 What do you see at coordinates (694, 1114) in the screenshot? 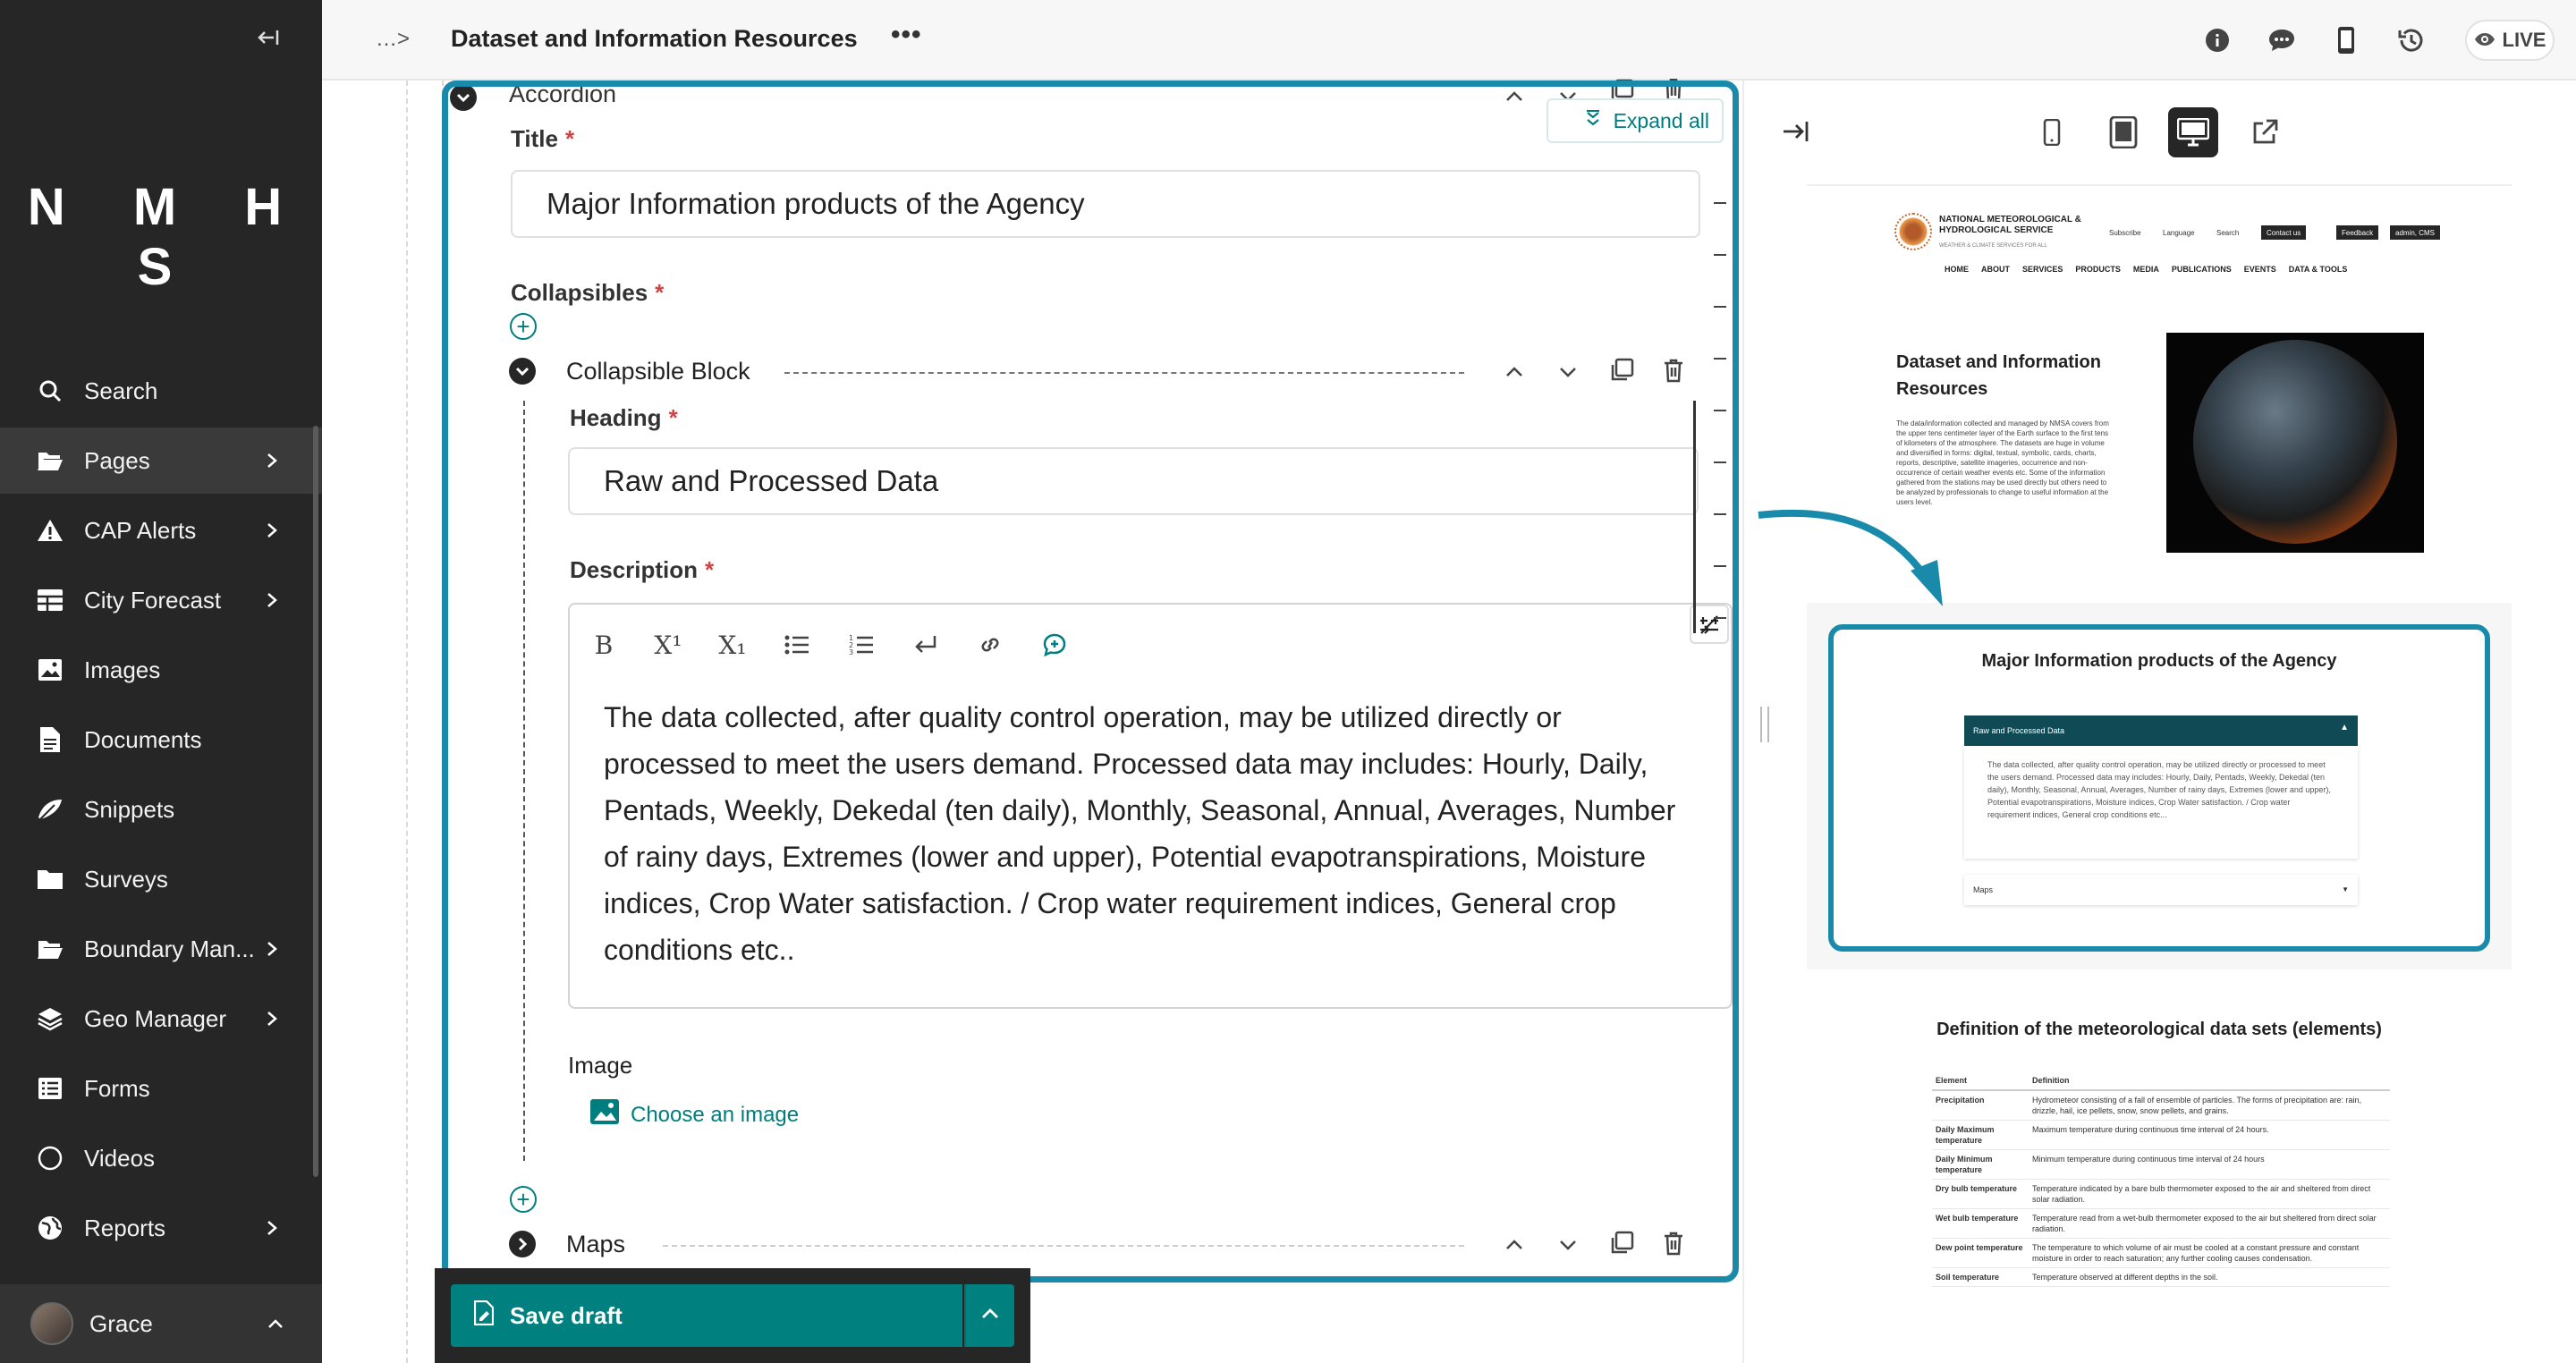
I see `choose-image-button: Choose an image` at bounding box center [694, 1114].